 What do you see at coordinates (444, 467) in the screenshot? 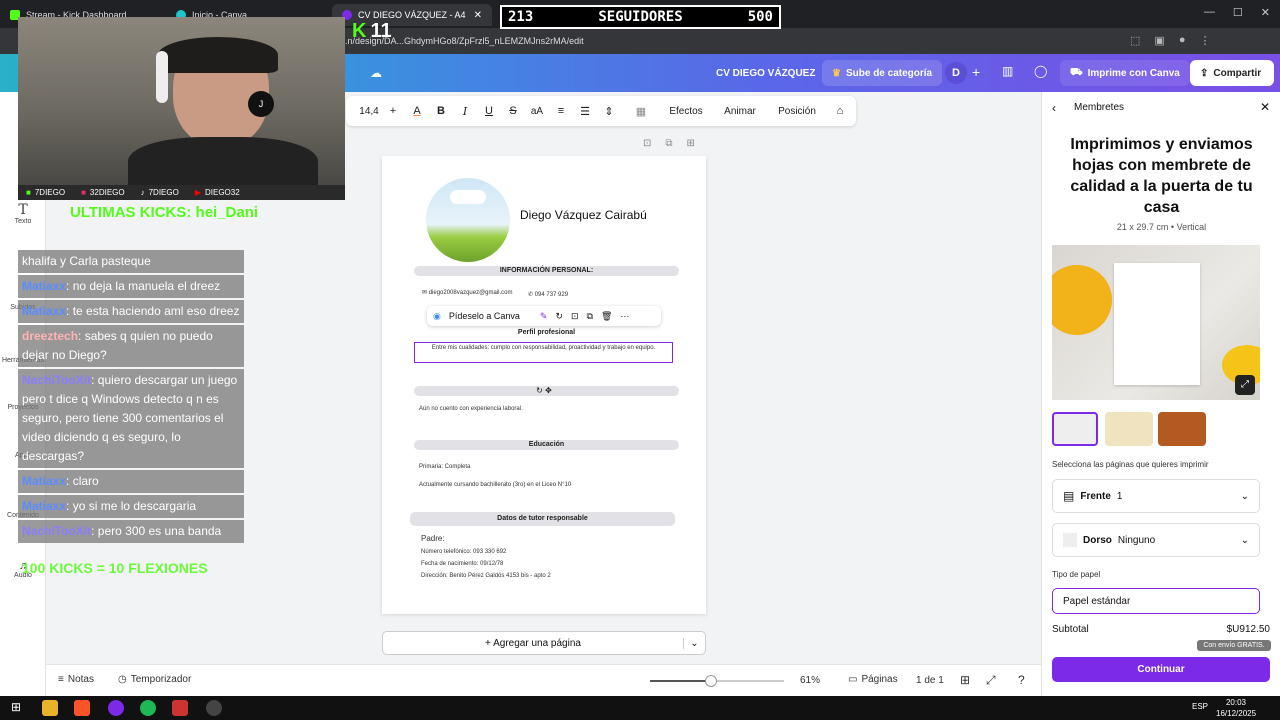
I see `education-primary: Primaria: Completa` at bounding box center [444, 467].